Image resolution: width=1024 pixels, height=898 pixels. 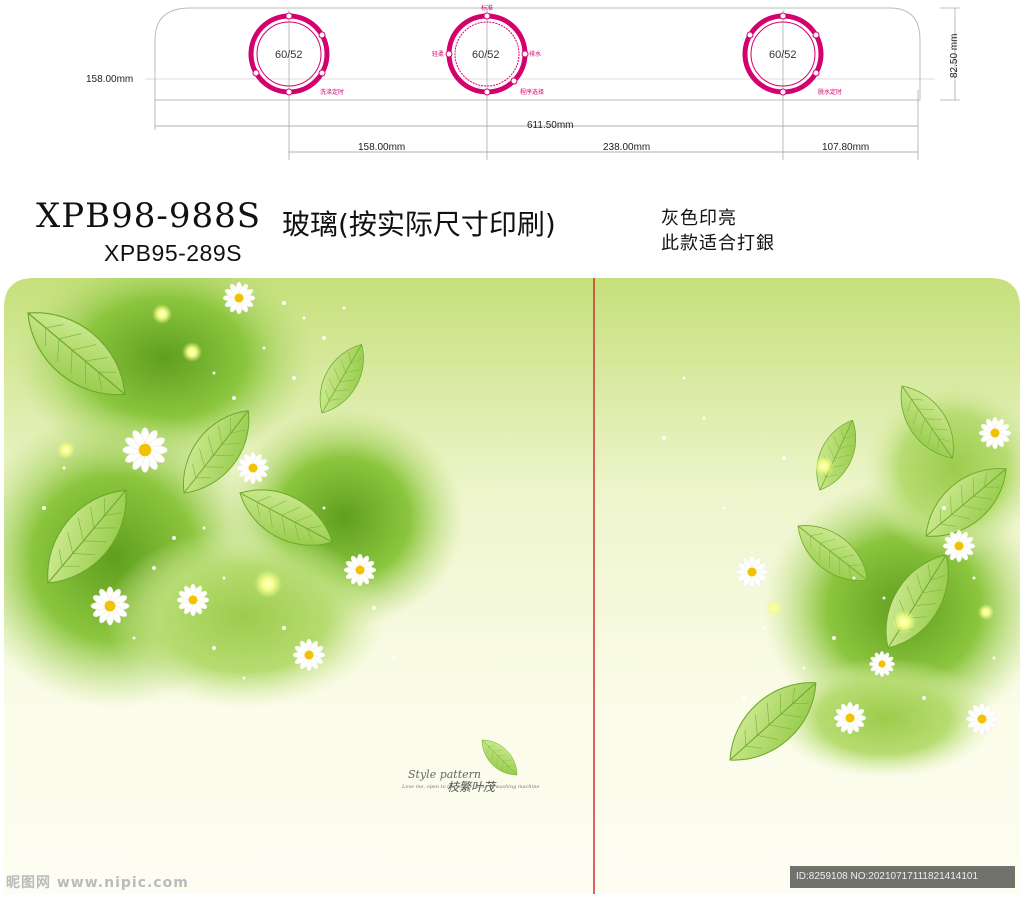 What do you see at coordinates (699, 218) in the screenshot?
I see `note-color: 灰色印亮` at bounding box center [699, 218].